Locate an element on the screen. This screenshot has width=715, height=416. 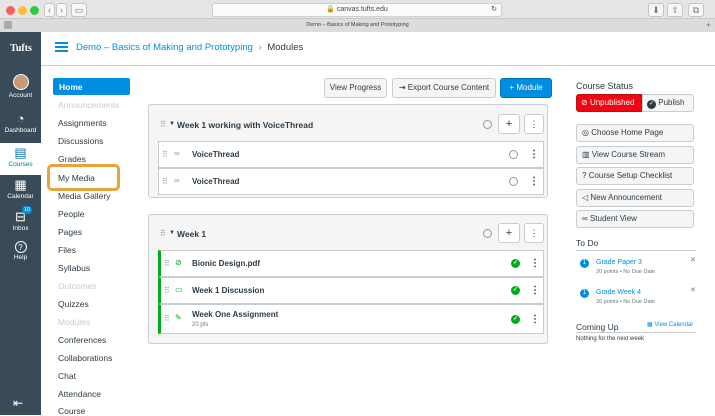
tufts-logo: Tufts is located at coordinates (21, 48).